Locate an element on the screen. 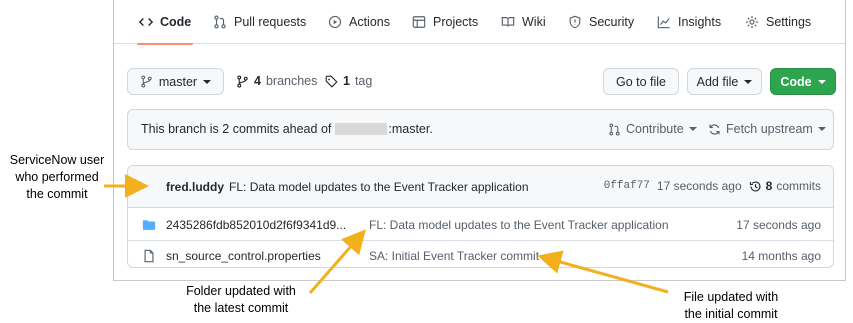 The height and width of the screenshot is (323, 853). tab-code: Code is located at coordinates (165, 22).